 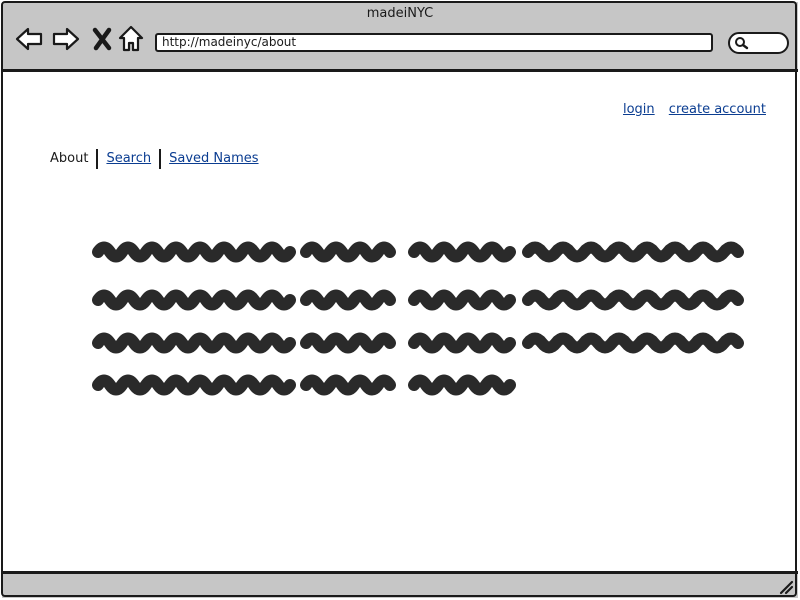 I want to click on back-button, so click(x=29, y=39).